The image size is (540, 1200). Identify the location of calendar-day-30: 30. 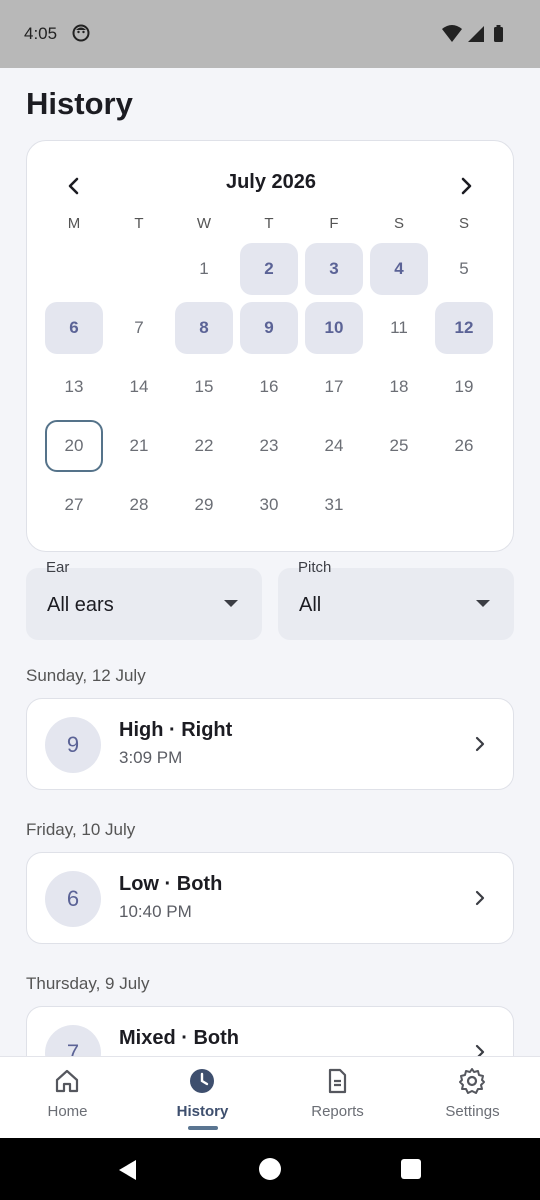
(269, 505).